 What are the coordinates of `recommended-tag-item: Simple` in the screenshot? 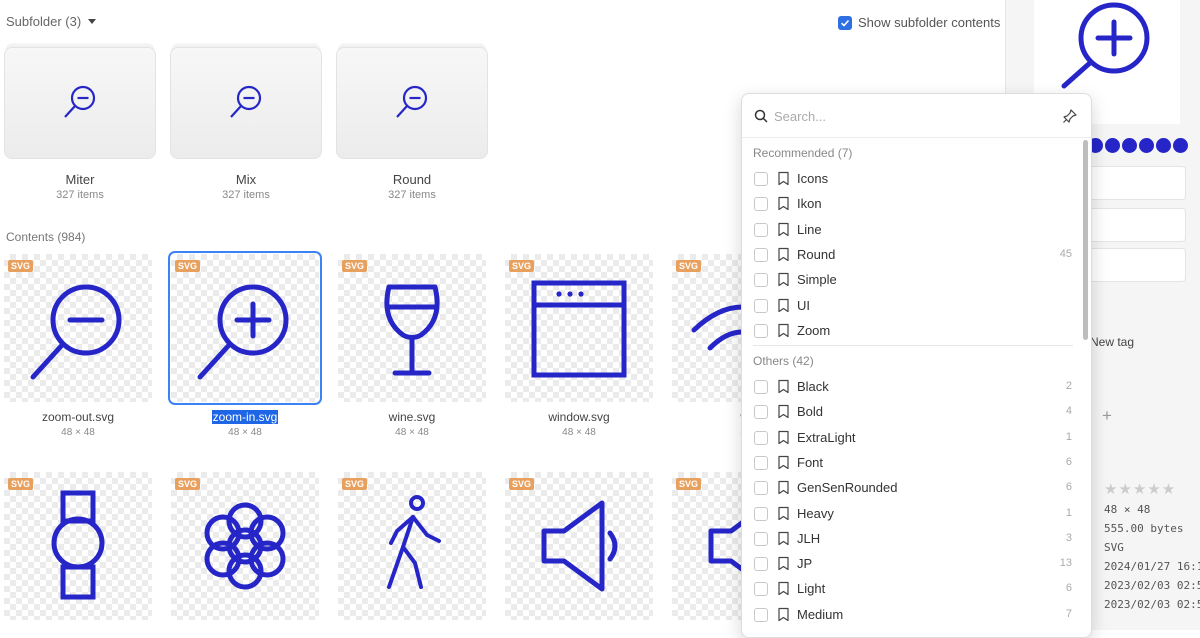 It's located at (912, 280).